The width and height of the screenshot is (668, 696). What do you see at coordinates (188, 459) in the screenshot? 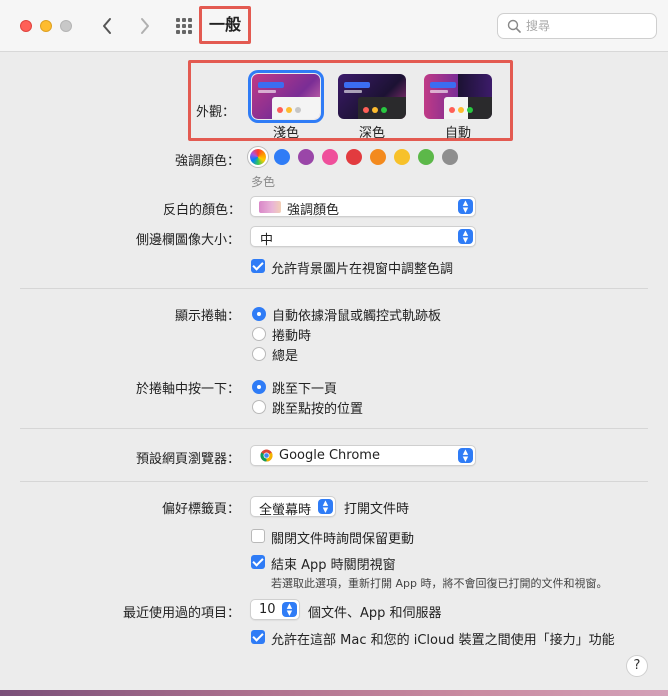
I see `default-browser-label: 預設網頁瀏覽器：` at bounding box center [188, 459].